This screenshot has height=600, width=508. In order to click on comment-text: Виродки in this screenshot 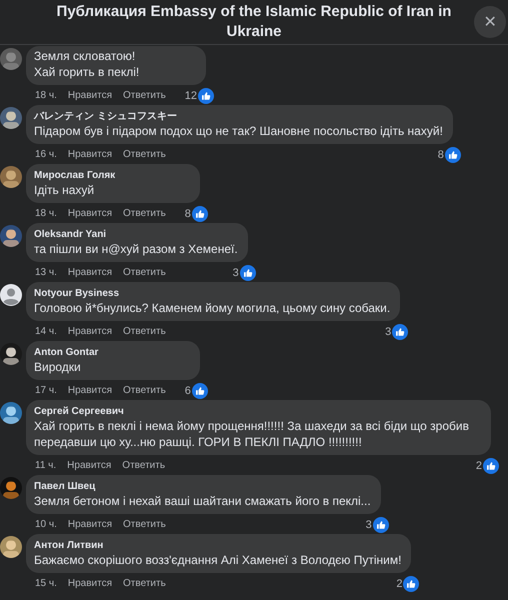, I will do `click(58, 367)`.